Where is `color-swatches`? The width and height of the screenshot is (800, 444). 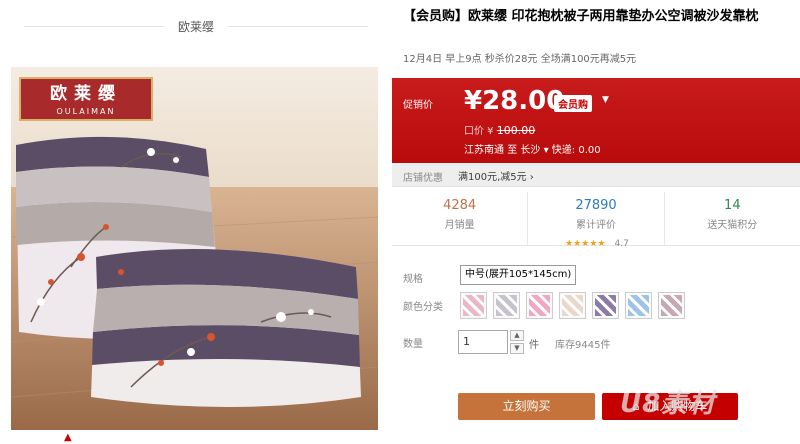
color-swatches is located at coordinates (572, 305).